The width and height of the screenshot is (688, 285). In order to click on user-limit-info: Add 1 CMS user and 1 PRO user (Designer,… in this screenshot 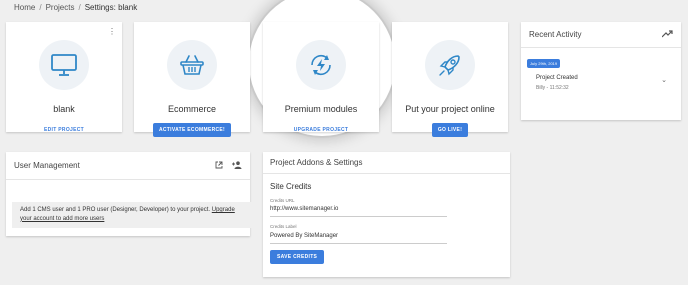, I will do `click(133, 215)`.